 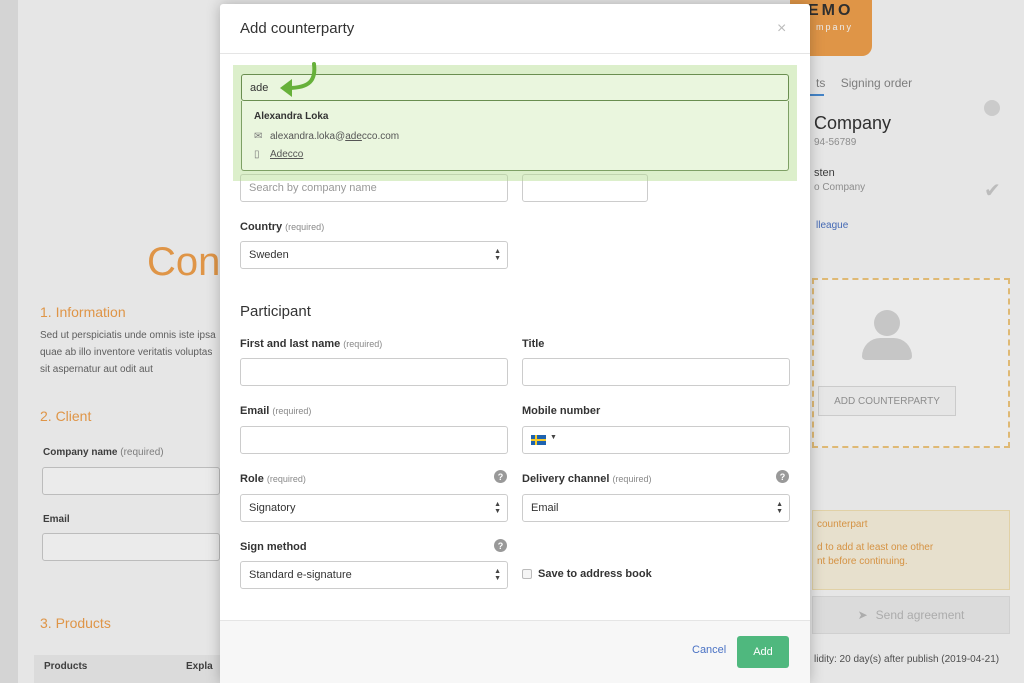 I want to click on email-label: Email (required), so click(x=275, y=411).